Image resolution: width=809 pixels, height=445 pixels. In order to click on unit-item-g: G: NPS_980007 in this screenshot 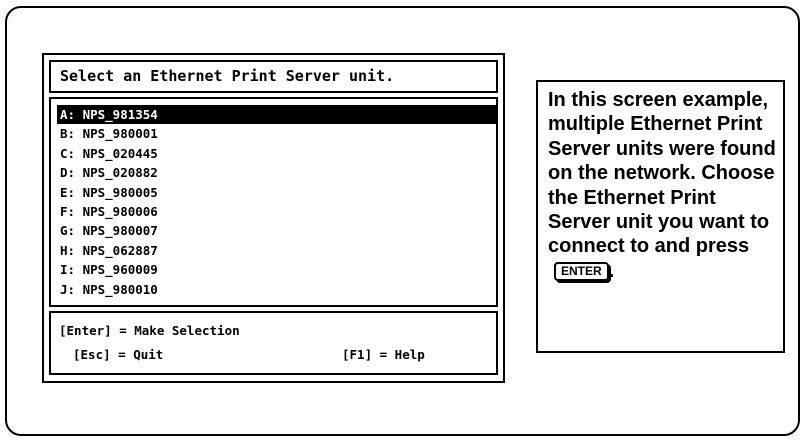, I will do `click(276, 230)`.